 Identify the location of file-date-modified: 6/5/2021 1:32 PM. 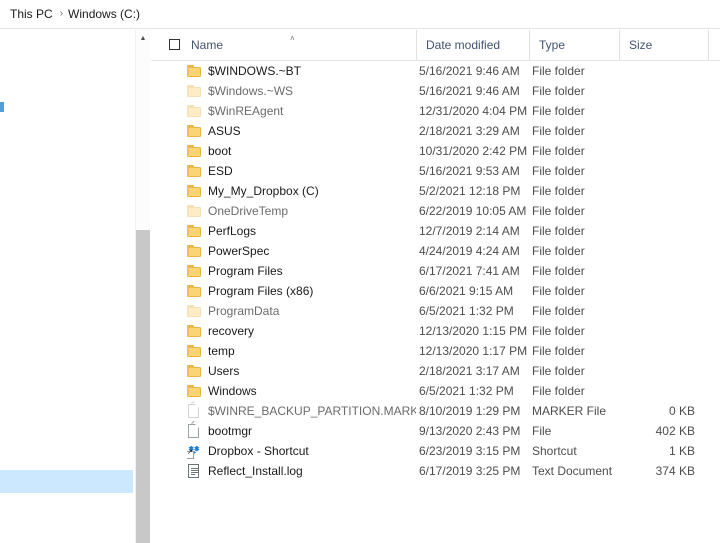
(466, 391).